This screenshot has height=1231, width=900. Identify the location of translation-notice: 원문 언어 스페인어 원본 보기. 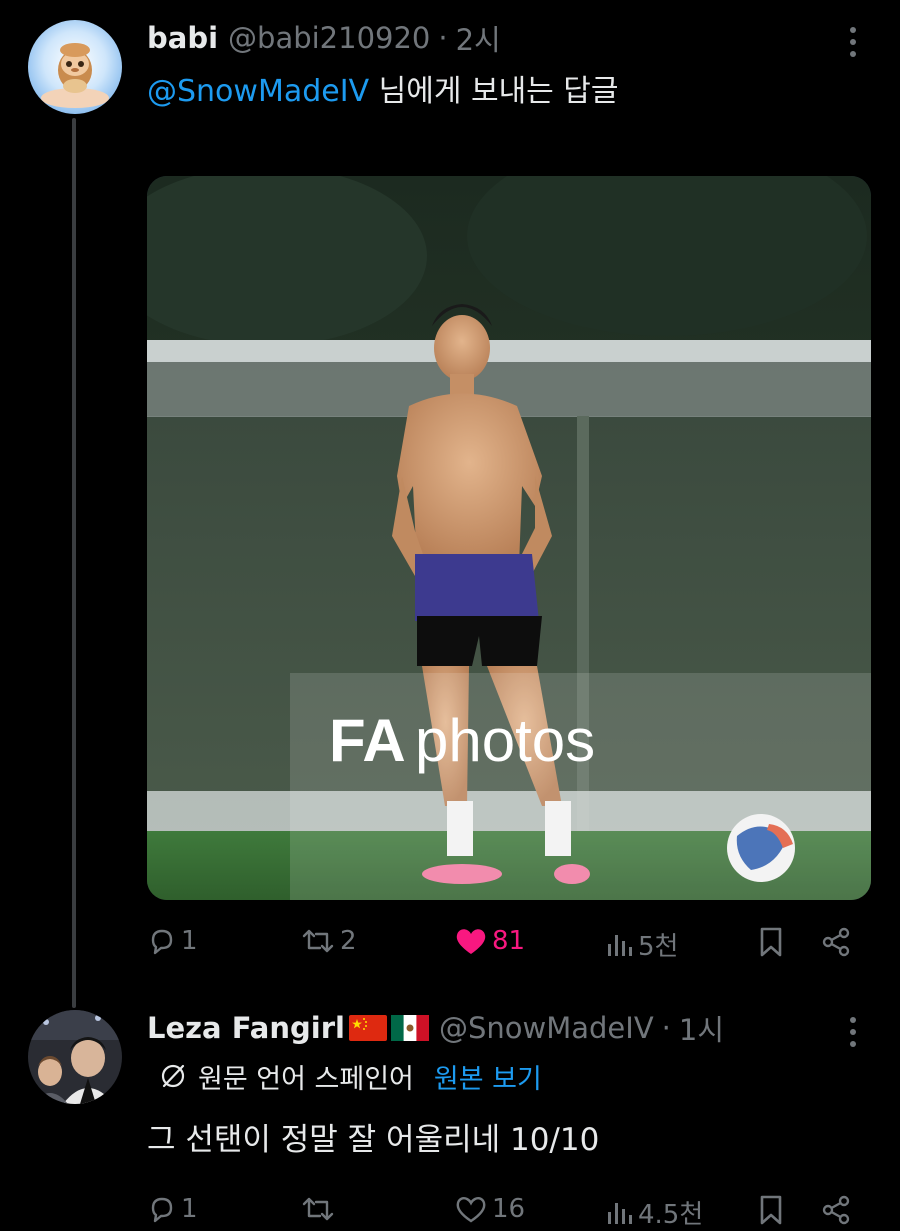
(350, 1076).